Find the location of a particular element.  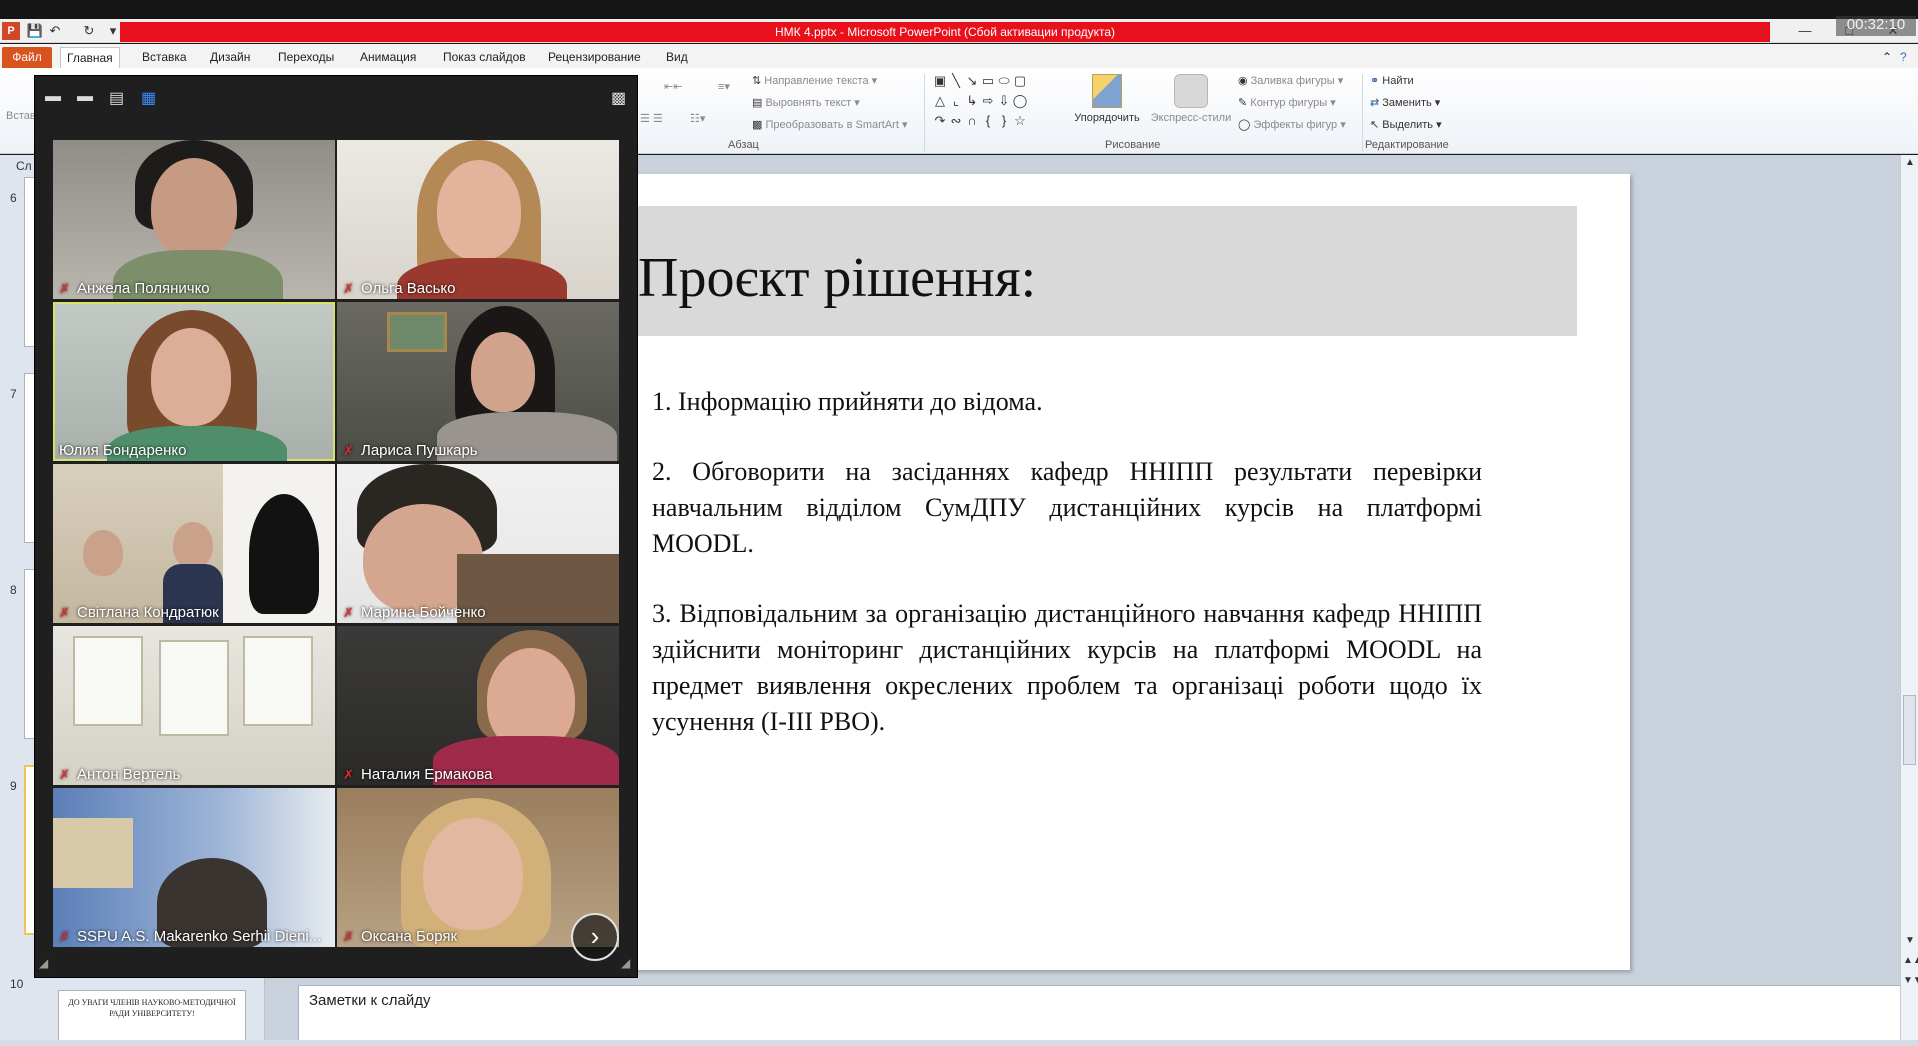

next-slide-icon: ▼▼ is located at coordinates (1910, 980).